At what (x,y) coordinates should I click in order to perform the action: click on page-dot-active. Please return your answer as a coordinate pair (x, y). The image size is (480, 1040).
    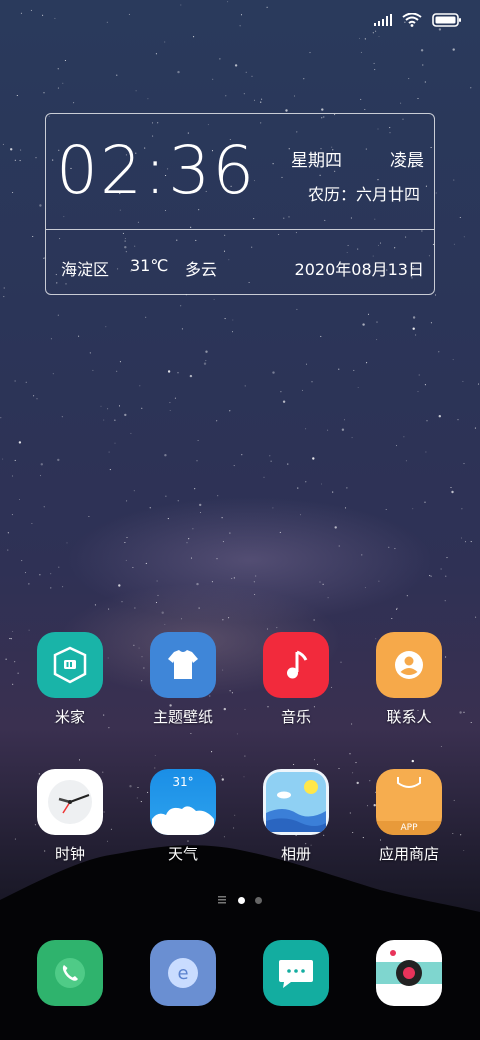
    Looking at the image, I should click on (241, 900).